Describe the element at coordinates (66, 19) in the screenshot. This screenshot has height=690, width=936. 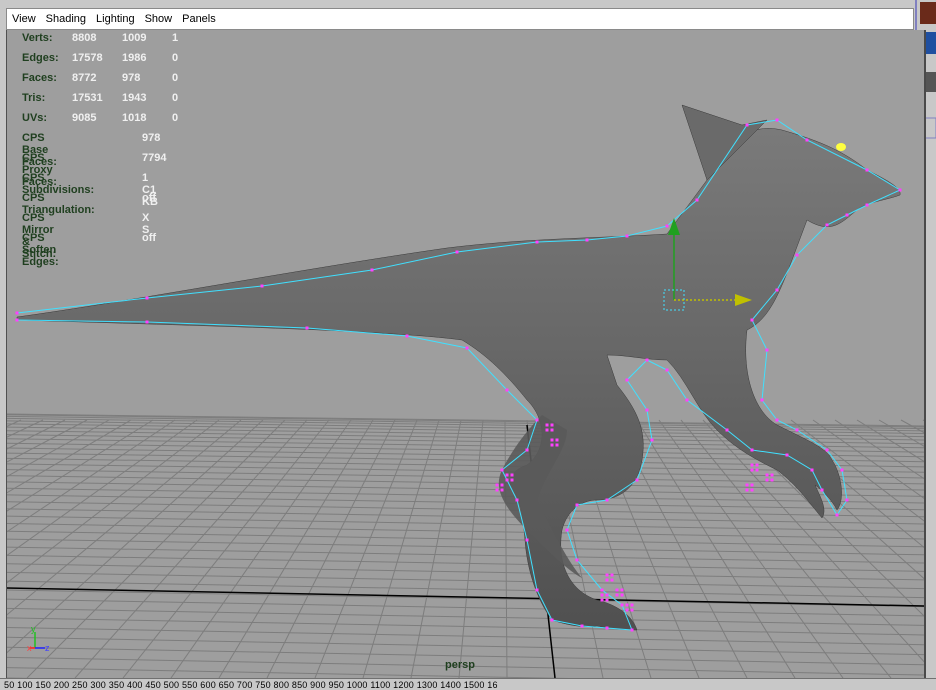
I see `menu-shading: Shading` at that location.